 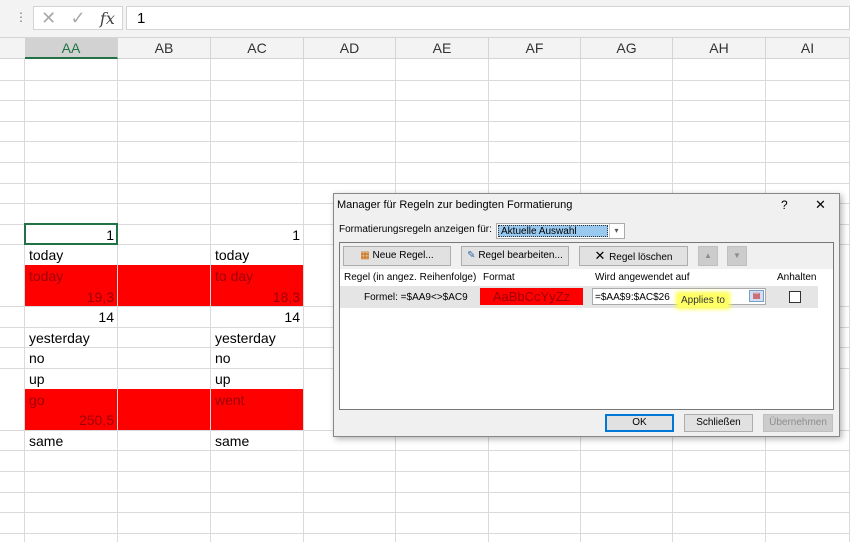 What do you see at coordinates (784, 205) in the screenshot?
I see `help-button: ?` at bounding box center [784, 205].